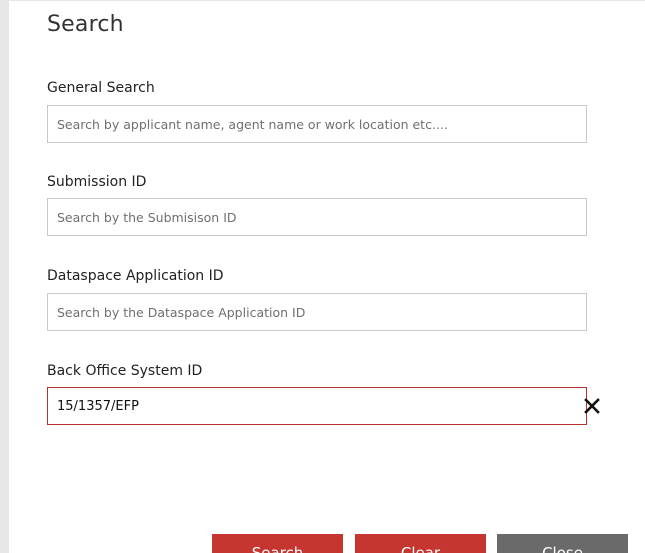 The width and height of the screenshot is (645, 553). Describe the element at coordinates (85, 24) in the screenshot. I see `dialog-title: Search` at that location.